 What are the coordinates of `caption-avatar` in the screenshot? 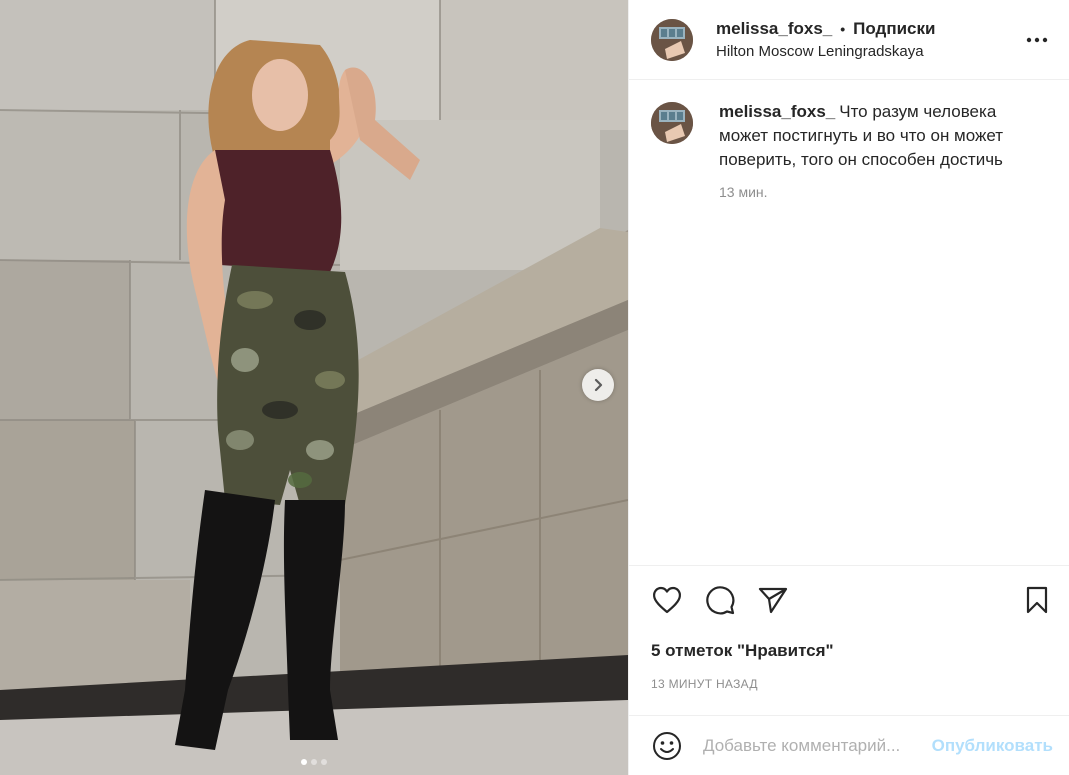 It's located at (672, 123).